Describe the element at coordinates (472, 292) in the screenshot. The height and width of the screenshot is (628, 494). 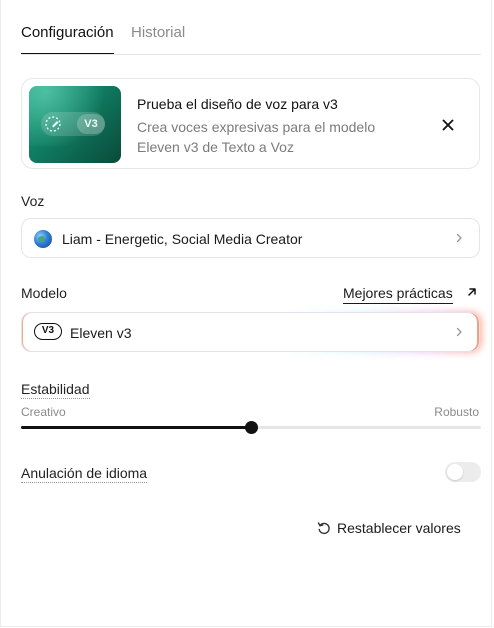
I see `arrow-up-right-icon` at that location.